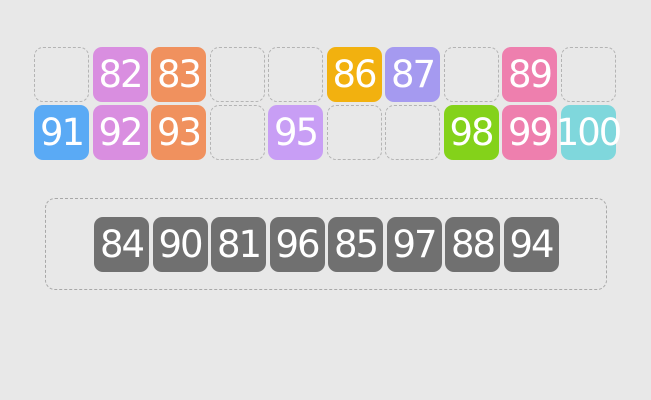  What do you see at coordinates (355, 244) in the screenshot?
I see `tray-tile: 85` at bounding box center [355, 244].